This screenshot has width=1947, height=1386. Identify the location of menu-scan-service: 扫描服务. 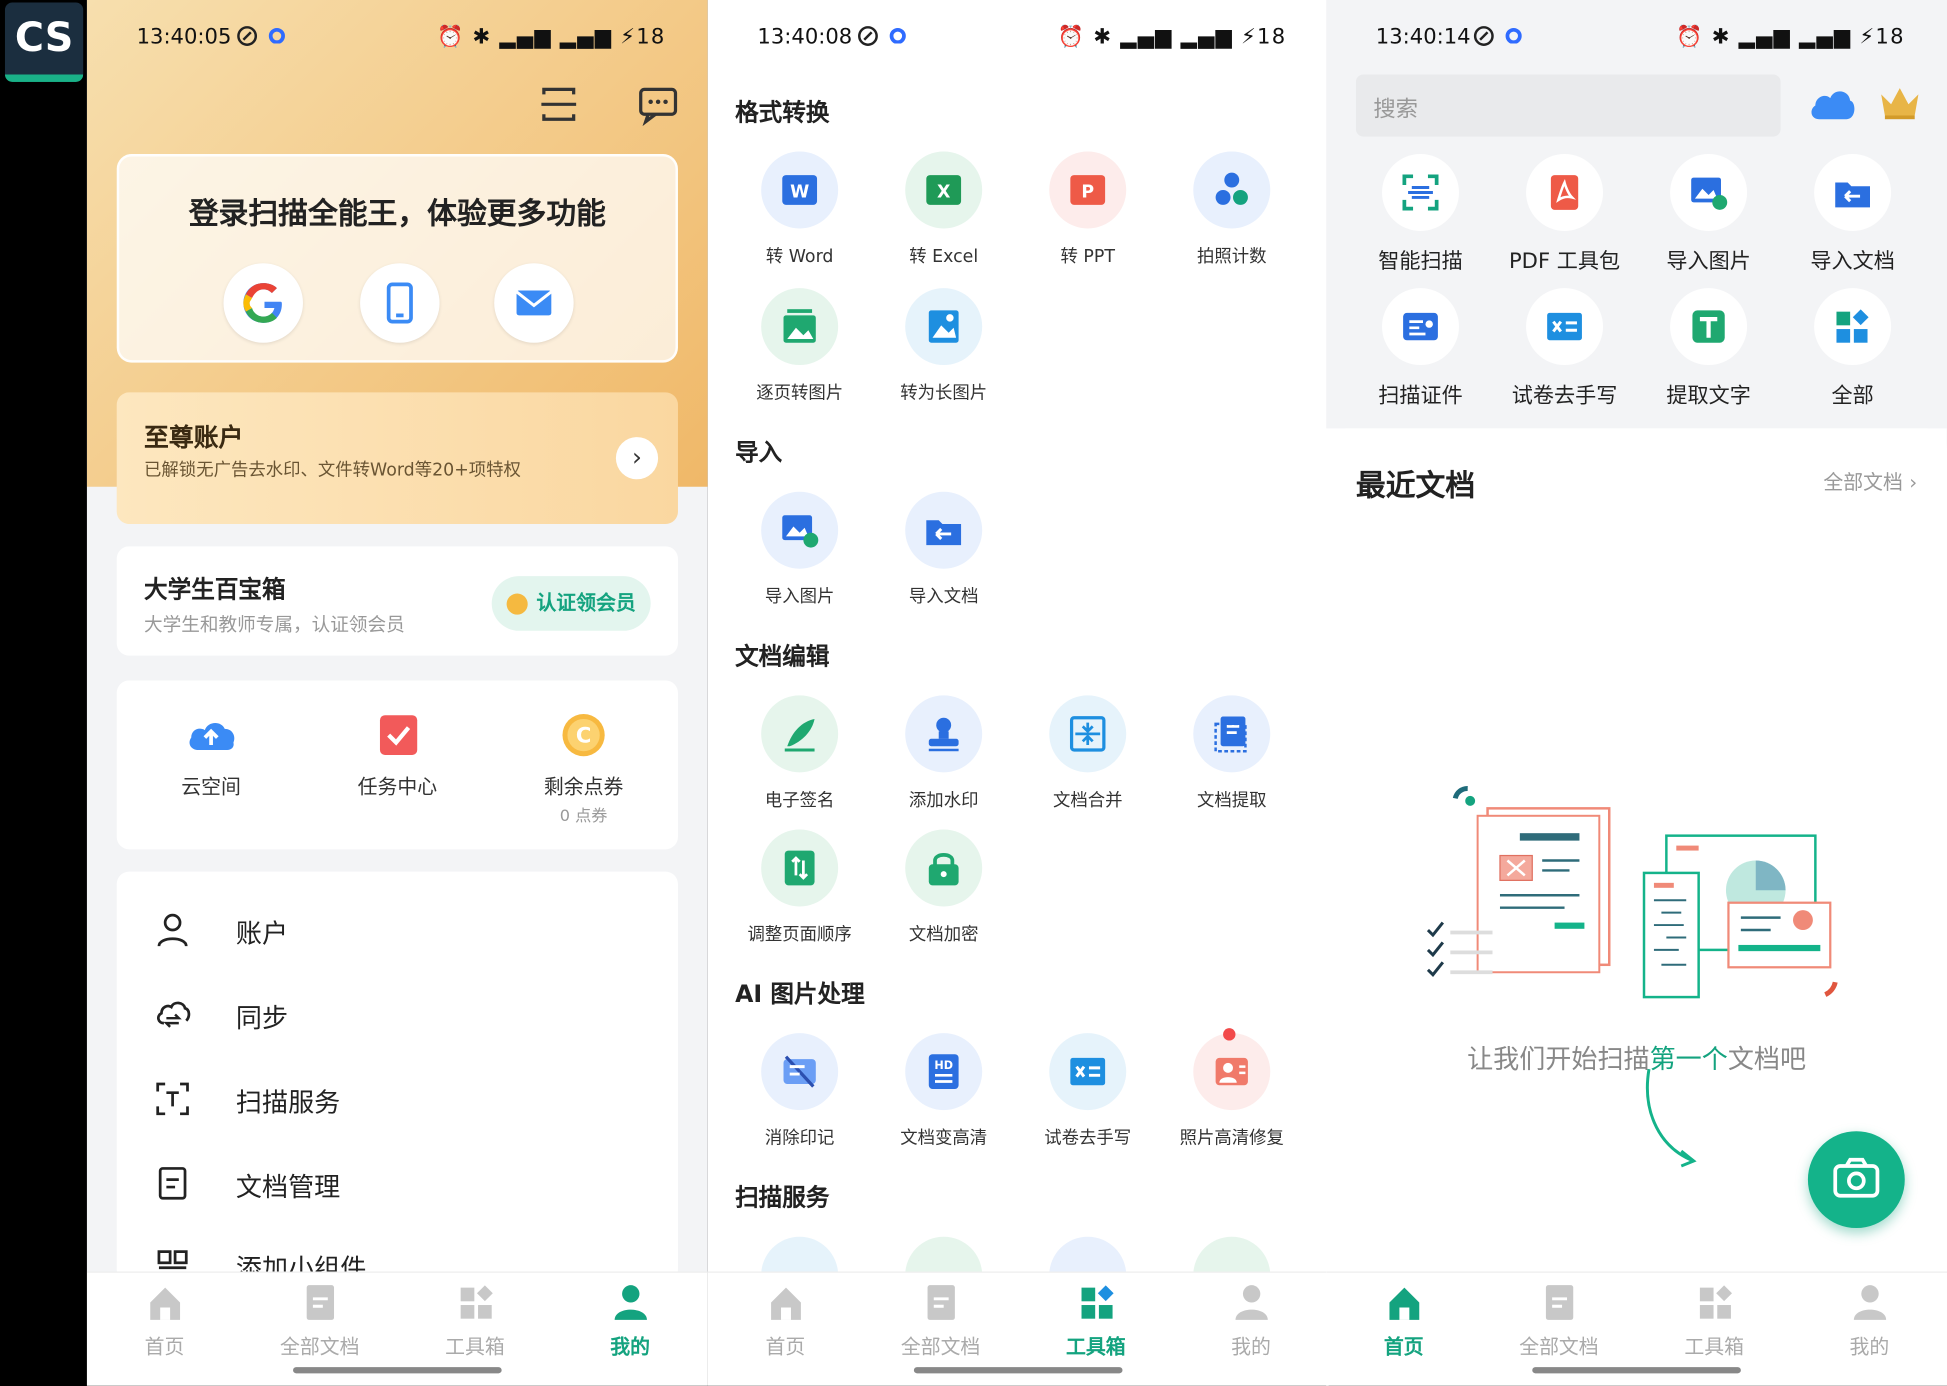
(402, 1100).